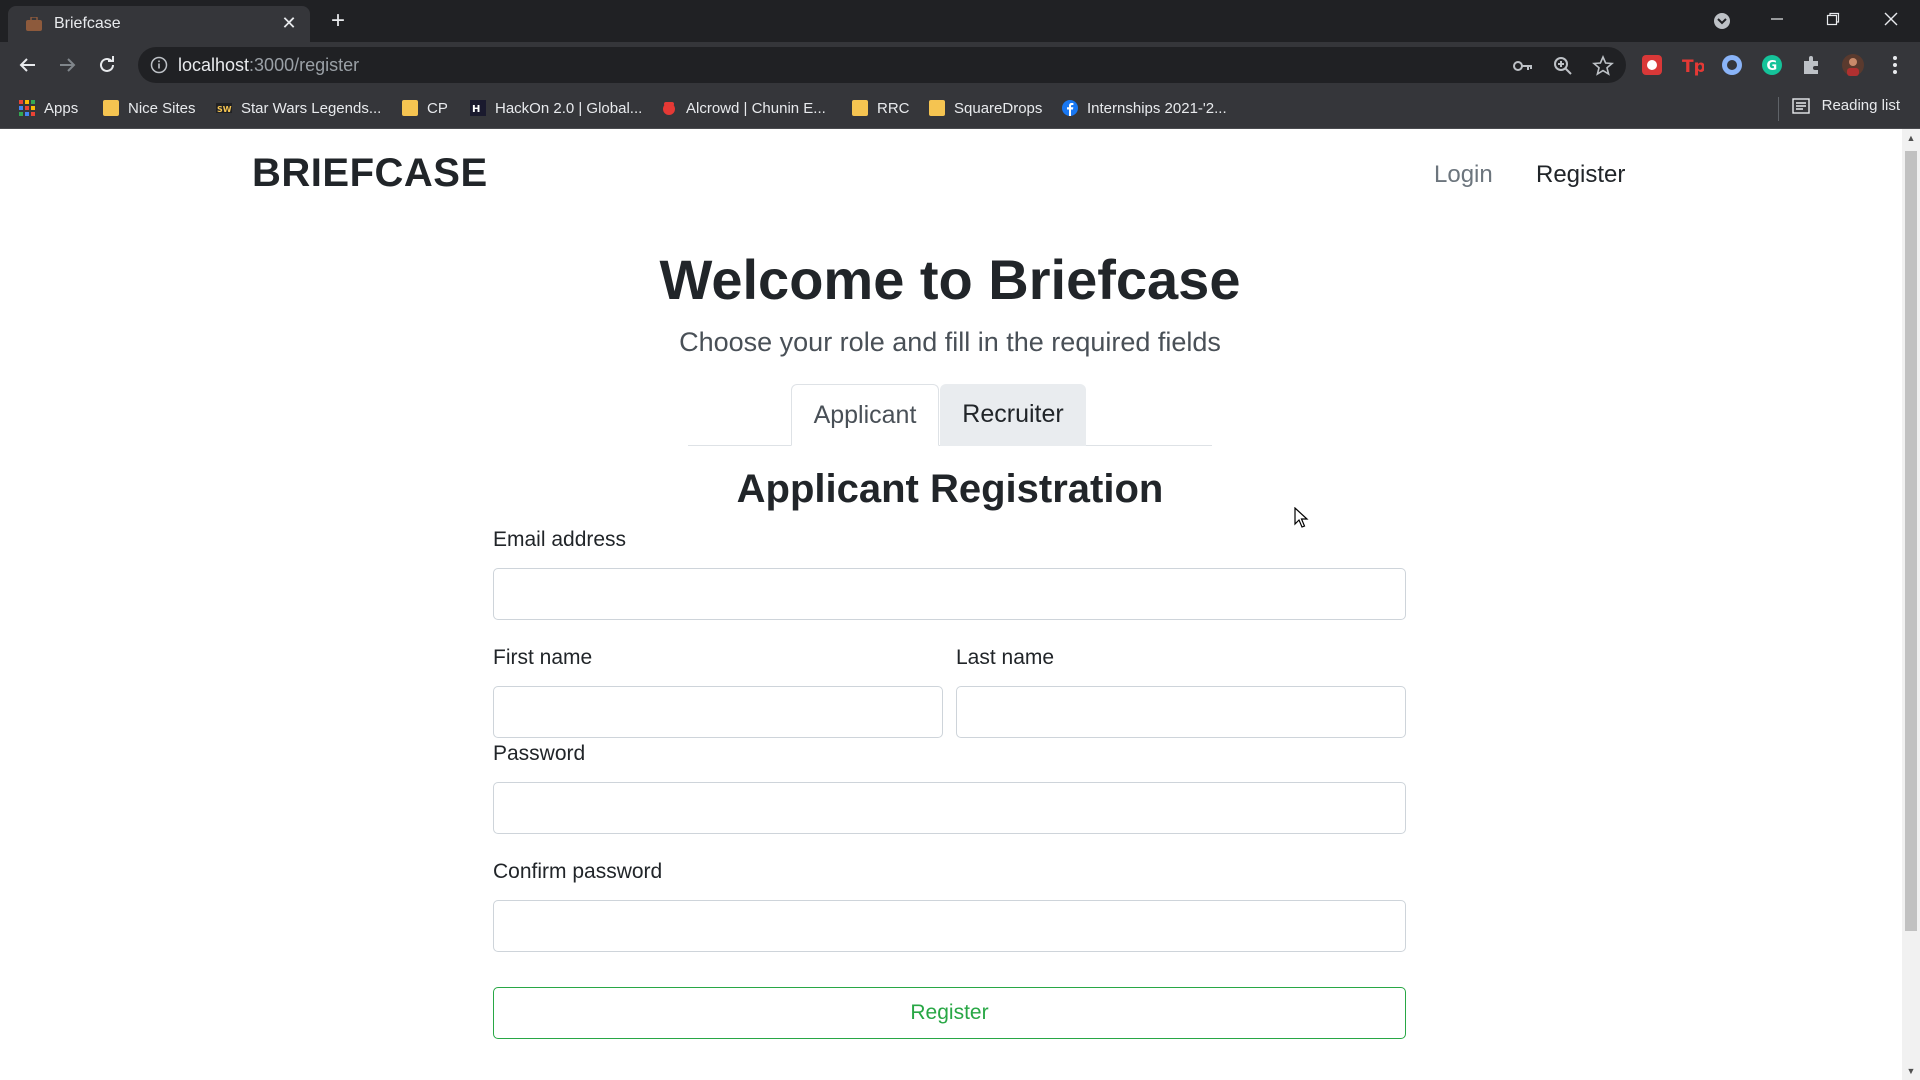 The height and width of the screenshot is (1080, 1920). I want to click on bookmark-rrc: RRC, so click(881, 108).